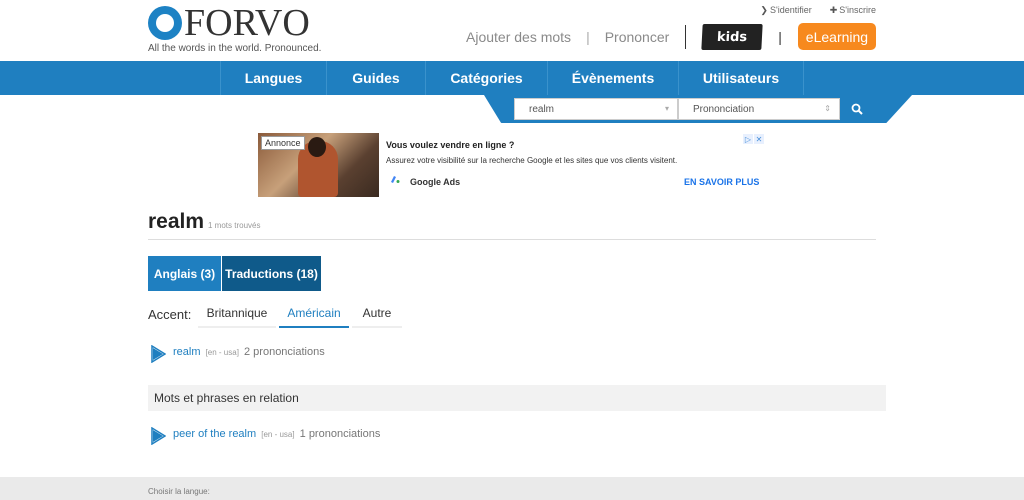  Describe the element at coordinates (759, 109) in the screenshot. I see `search-mode-select: Prononciation ⇕` at that location.